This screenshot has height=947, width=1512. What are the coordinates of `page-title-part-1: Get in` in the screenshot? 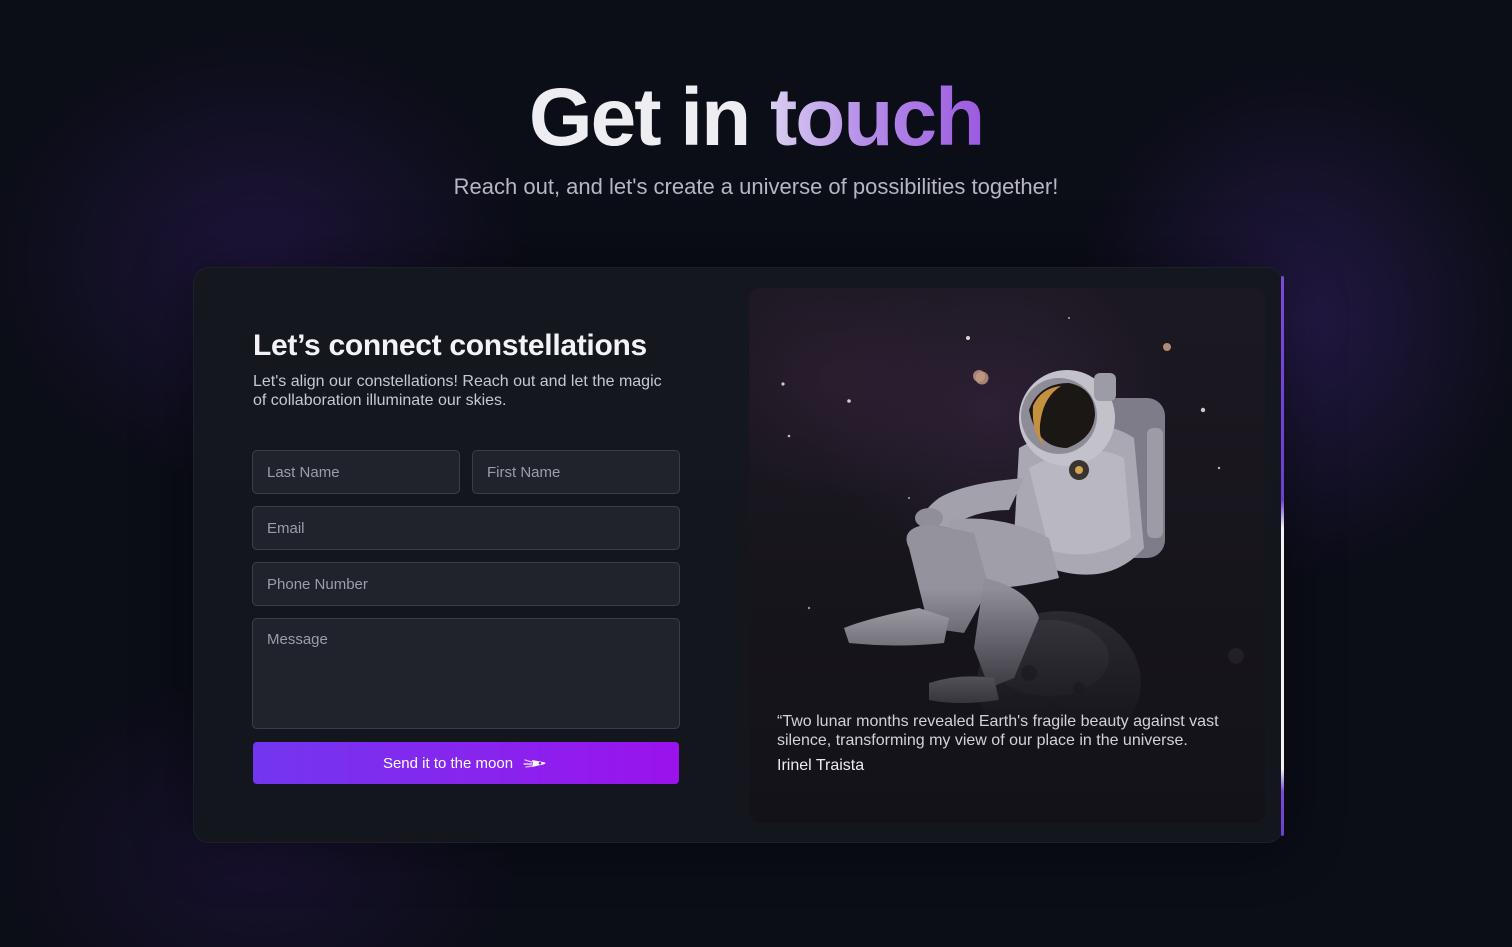 It's located at (639, 117).